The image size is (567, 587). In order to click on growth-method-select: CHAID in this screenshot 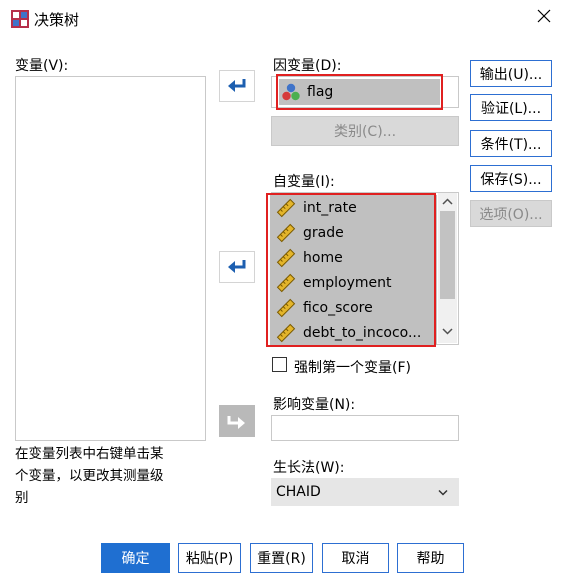, I will do `click(365, 492)`.